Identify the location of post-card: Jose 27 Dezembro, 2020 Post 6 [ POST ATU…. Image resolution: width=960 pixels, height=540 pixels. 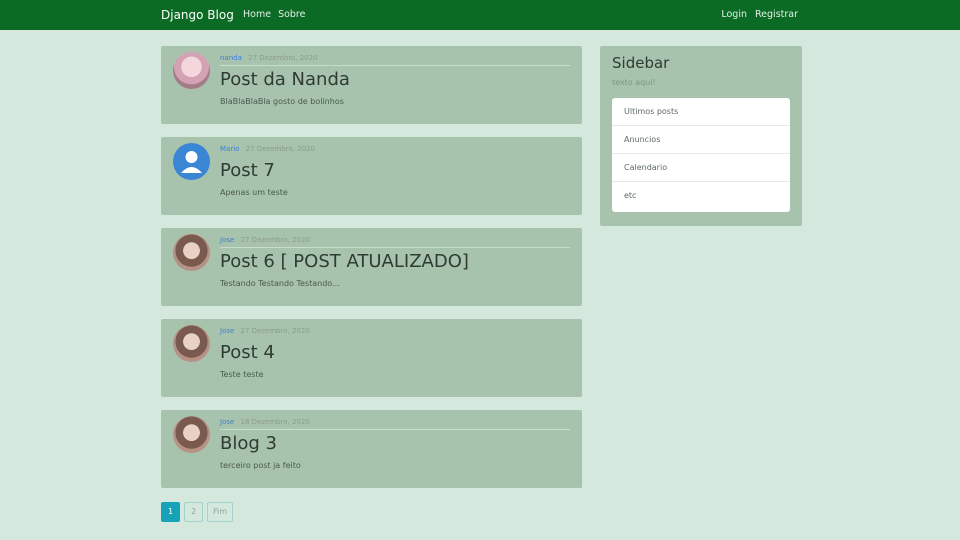
(371, 267).